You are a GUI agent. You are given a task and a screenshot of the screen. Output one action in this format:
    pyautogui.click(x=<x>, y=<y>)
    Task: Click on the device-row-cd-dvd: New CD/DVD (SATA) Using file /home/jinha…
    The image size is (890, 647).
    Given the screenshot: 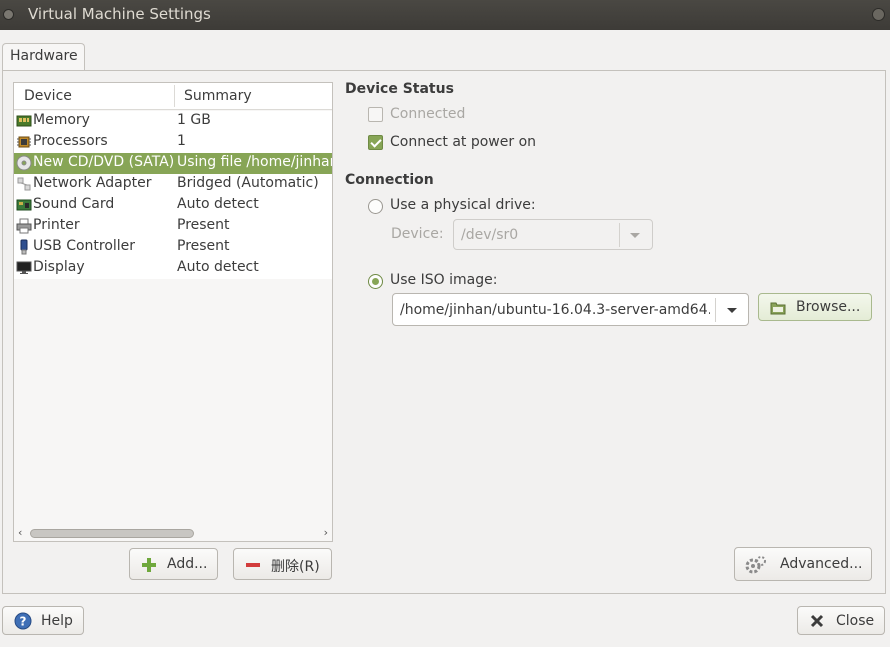 What is the action you would take?
    pyautogui.click(x=173, y=163)
    